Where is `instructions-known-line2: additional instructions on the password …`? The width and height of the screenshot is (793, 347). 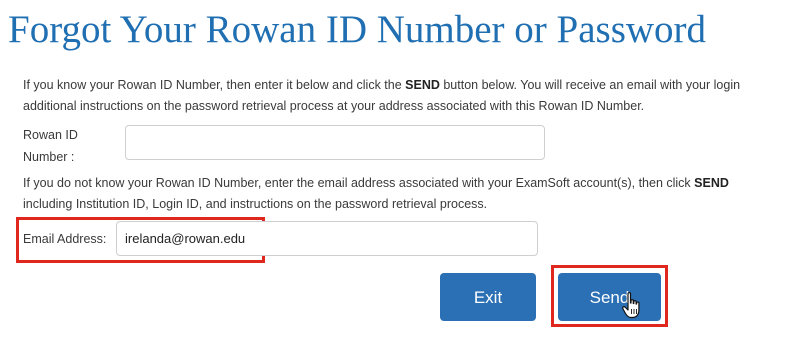 instructions-known-line2: additional instructions on the password … is located at coordinates (334, 106).